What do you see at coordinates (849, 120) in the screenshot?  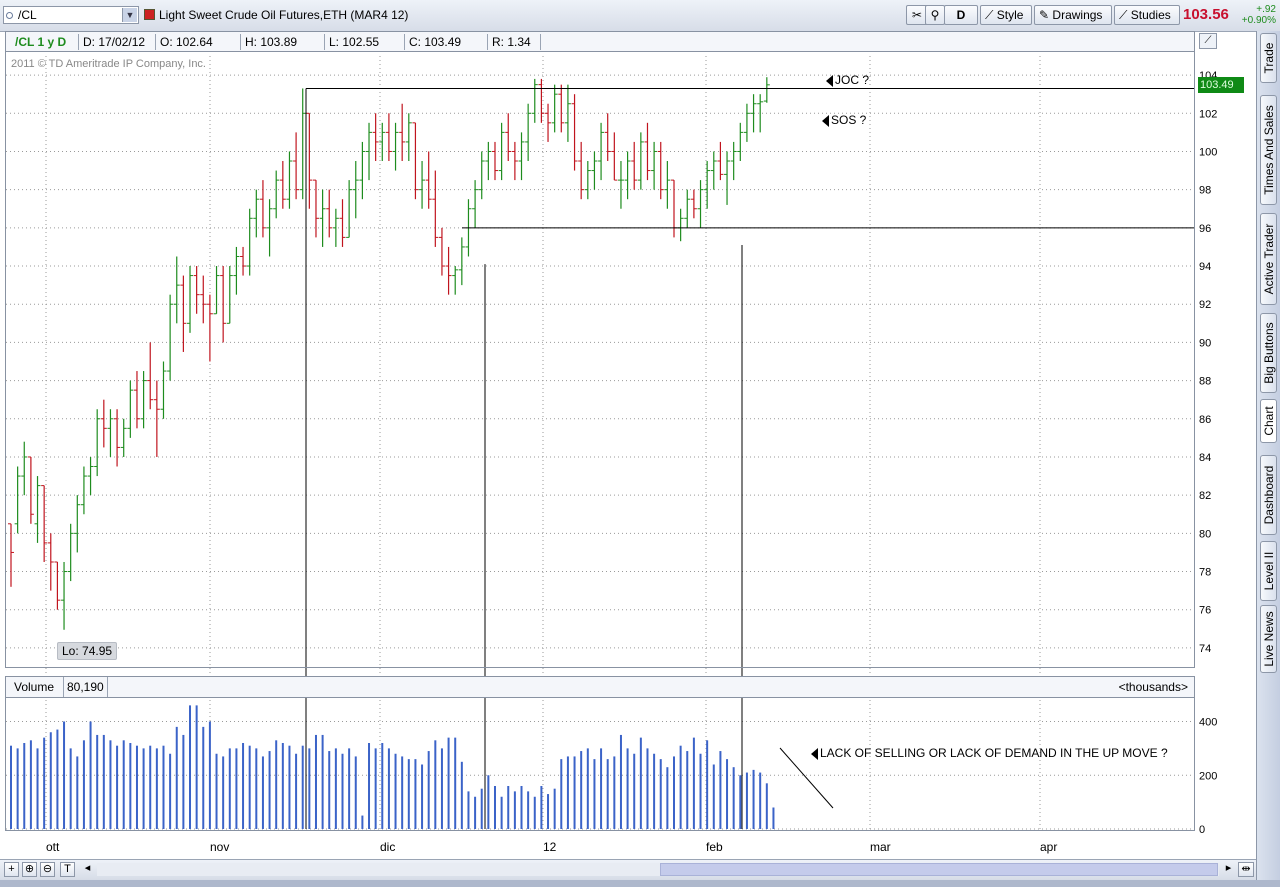 I see `sos-label: SOS ?` at bounding box center [849, 120].